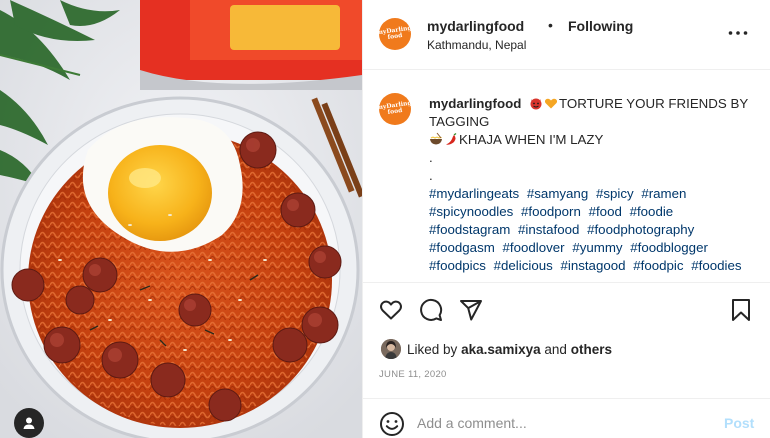 This screenshot has height=438, width=770. I want to click on liker-avatar-image, so click(391, 349).